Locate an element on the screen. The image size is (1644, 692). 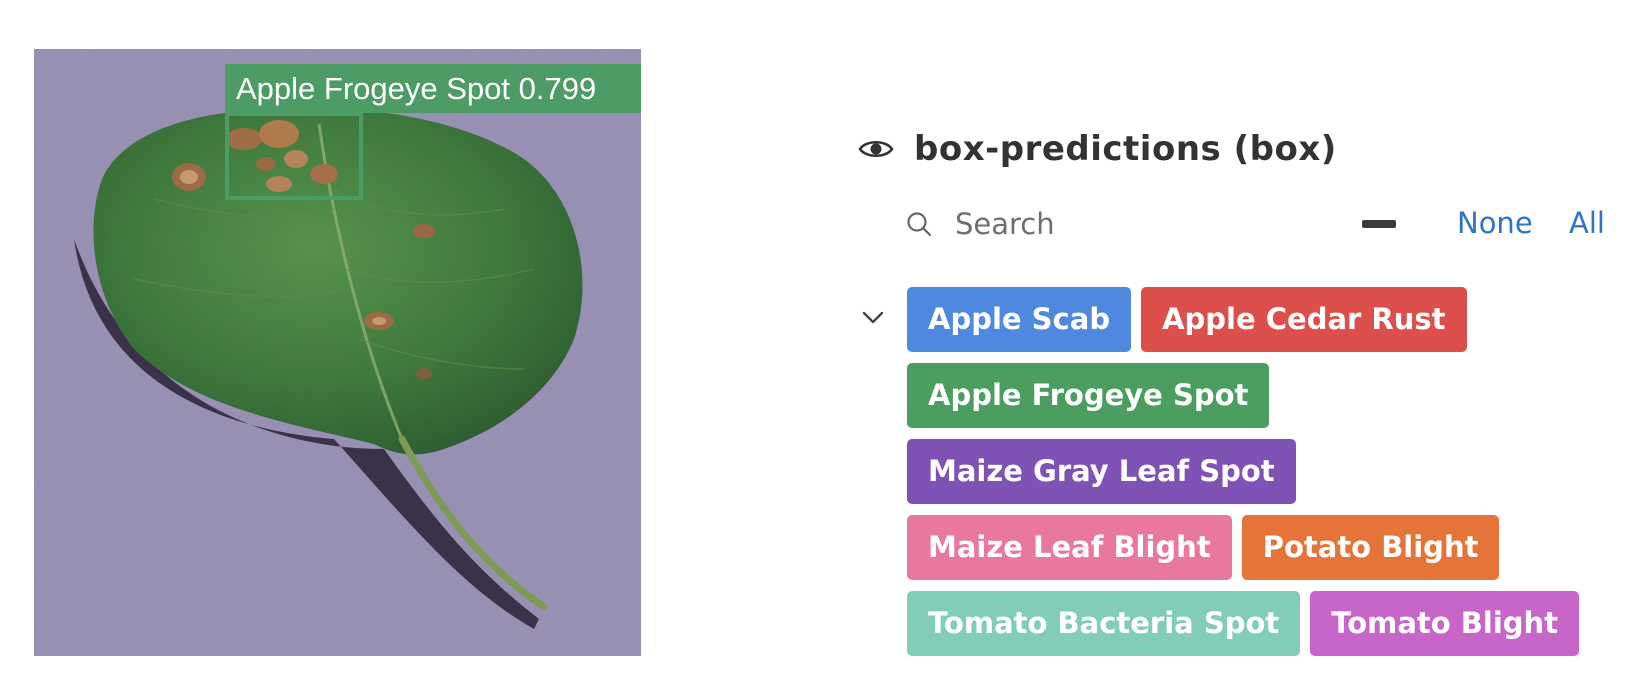
select-all-link: All is located at coordinates (1587, 223).